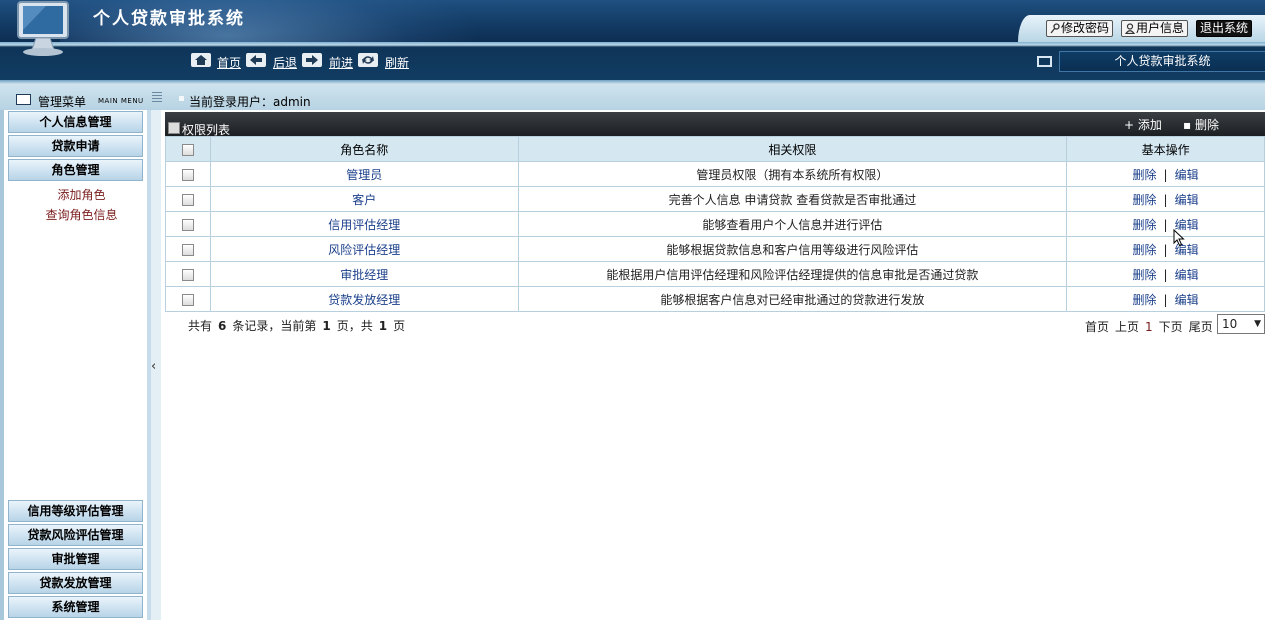 The height and width of the screenshot is (620, 1265). I want to click on trash-icon: ▪, so click(1189, 125).